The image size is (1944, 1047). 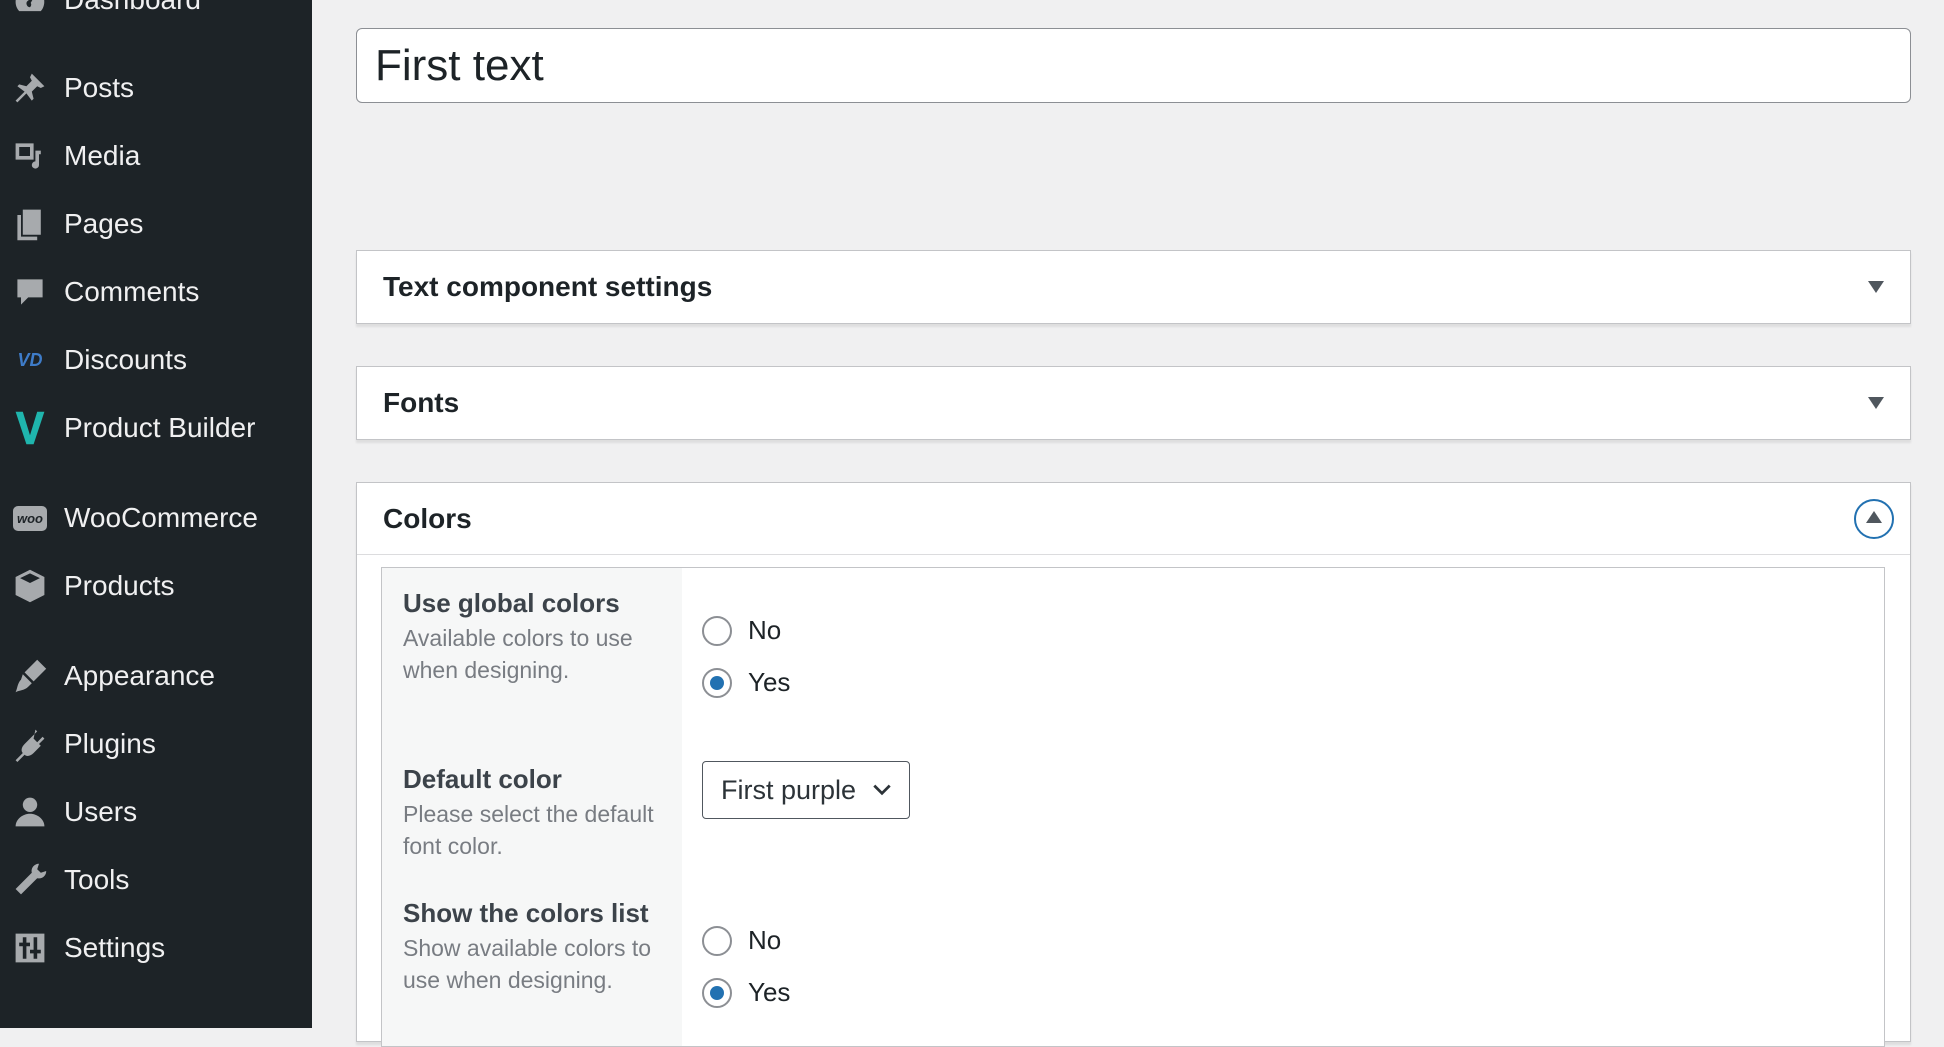 I want to click on sidebar-item-pages: Pages, so click(x=156, y=224).